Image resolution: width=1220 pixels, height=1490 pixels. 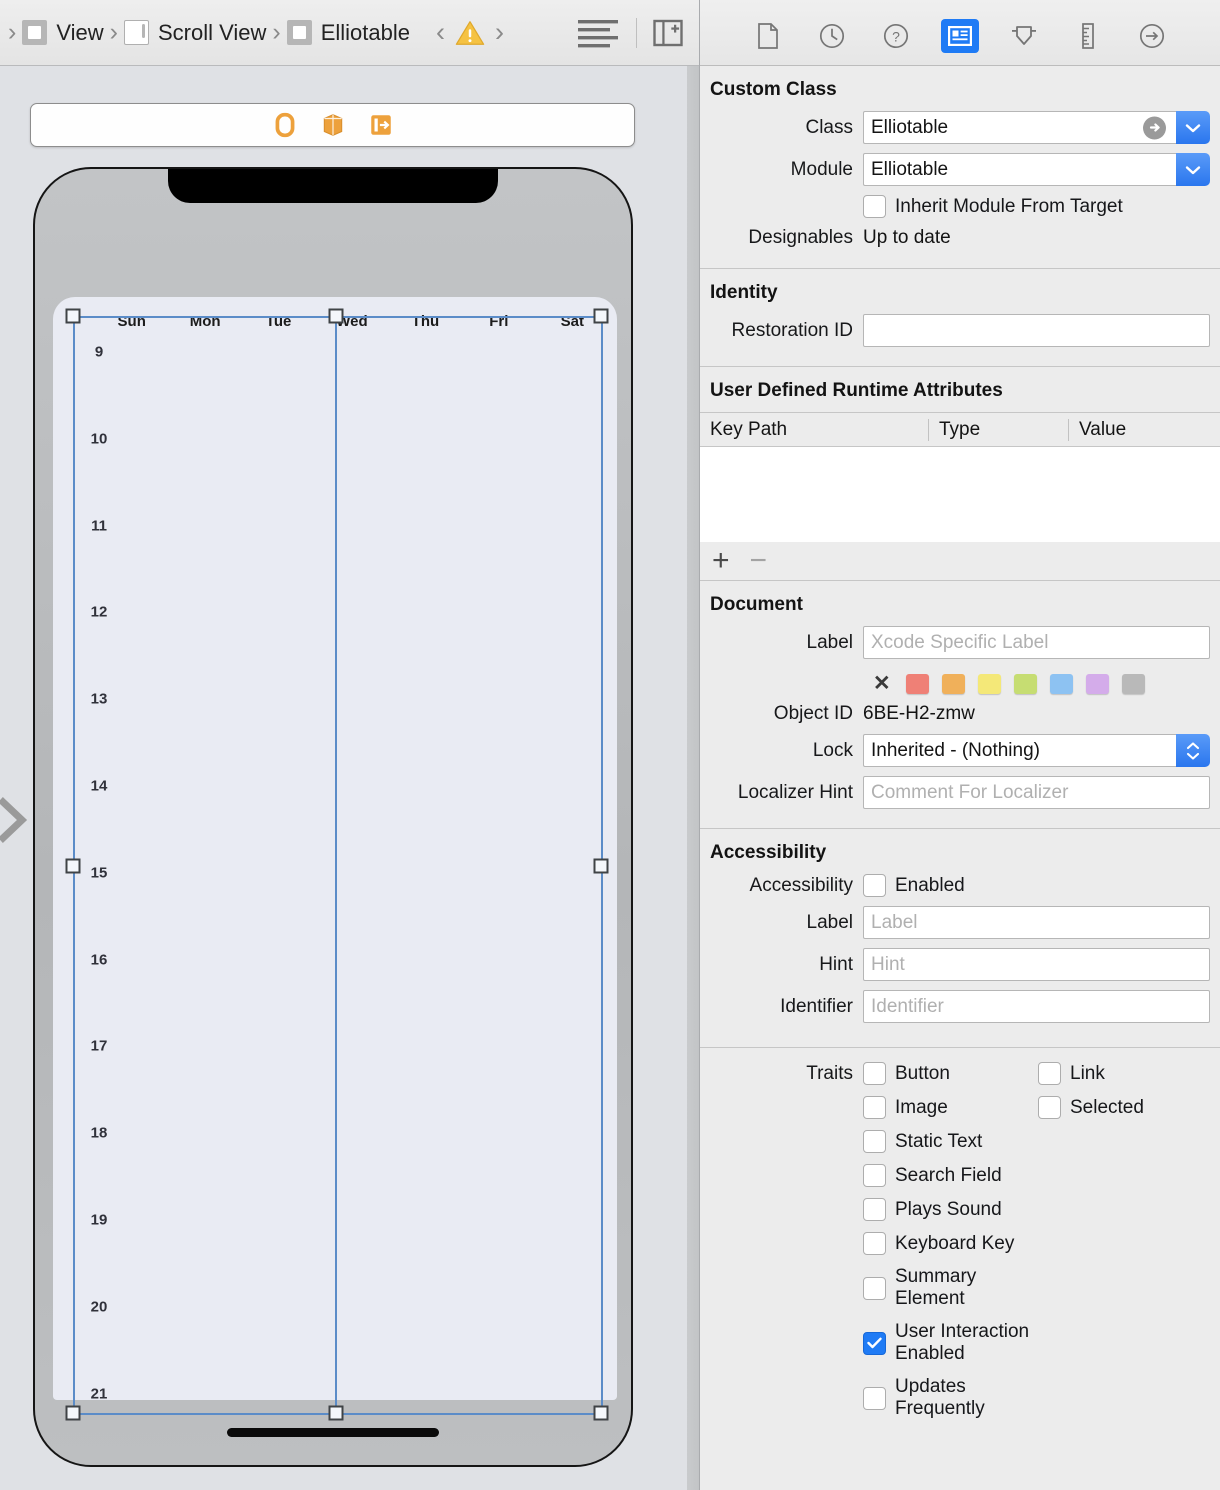 What do you see at coordinates (73, 316) in the screenshot?
I see `resize-handle-top-left` at bounding box center [73, 316].